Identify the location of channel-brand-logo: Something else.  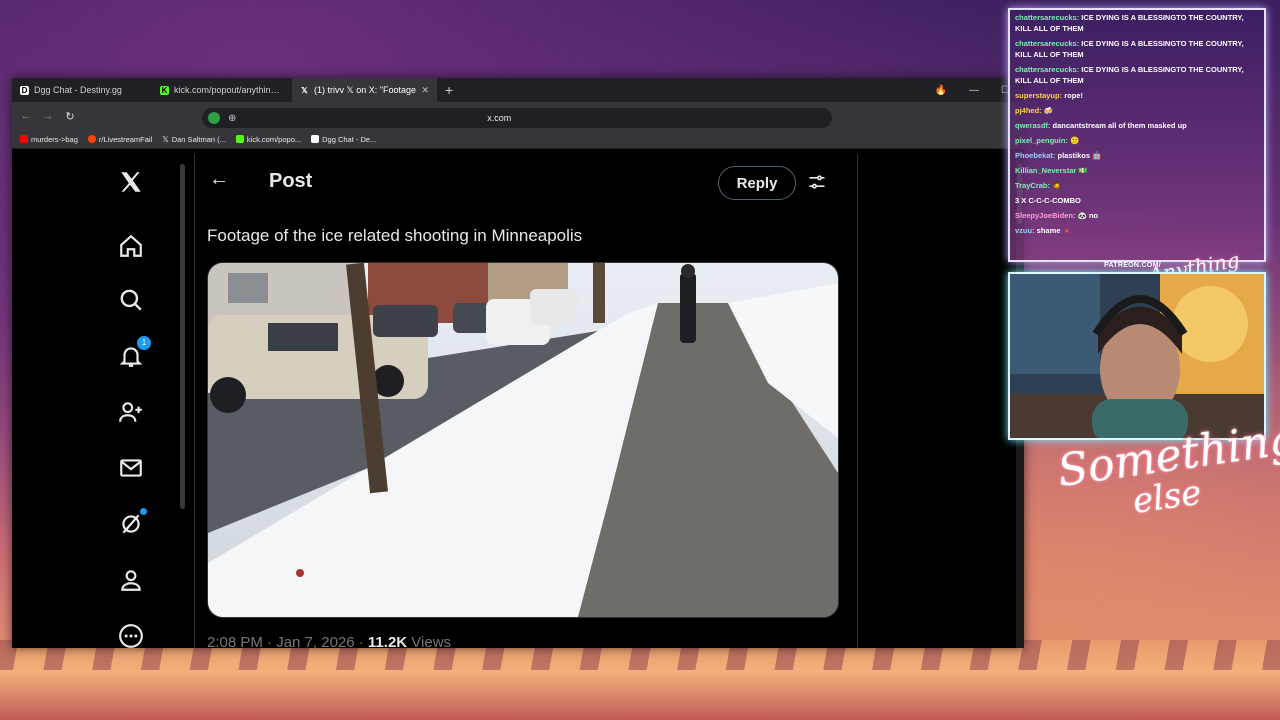
(1167, 472).